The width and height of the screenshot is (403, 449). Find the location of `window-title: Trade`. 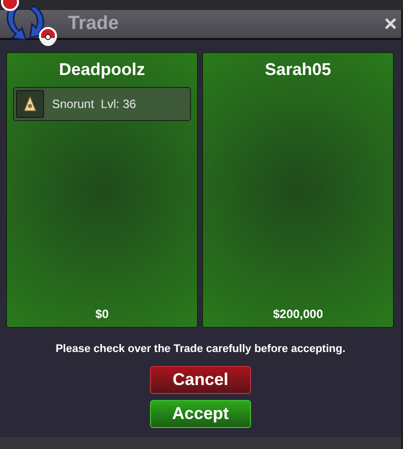

window-title: Trade is located at coordinates (93, 24).